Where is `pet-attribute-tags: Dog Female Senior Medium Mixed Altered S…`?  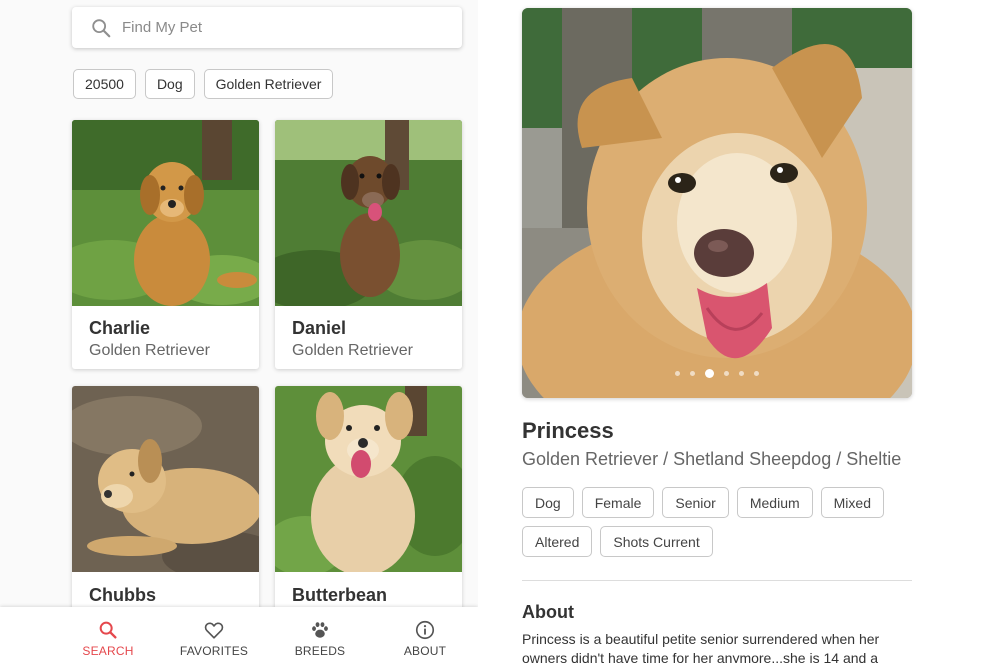 pet-attribute-tags: Dog Female Senior Medium Mixed Altered S… is located at coordinates (712, 522).